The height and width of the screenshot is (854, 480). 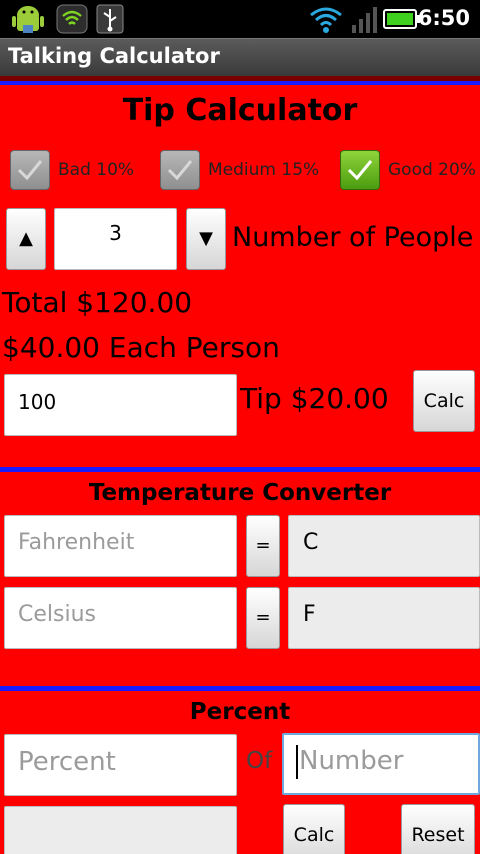 I want to click on percent-result-field, so click(x=120, y=830).